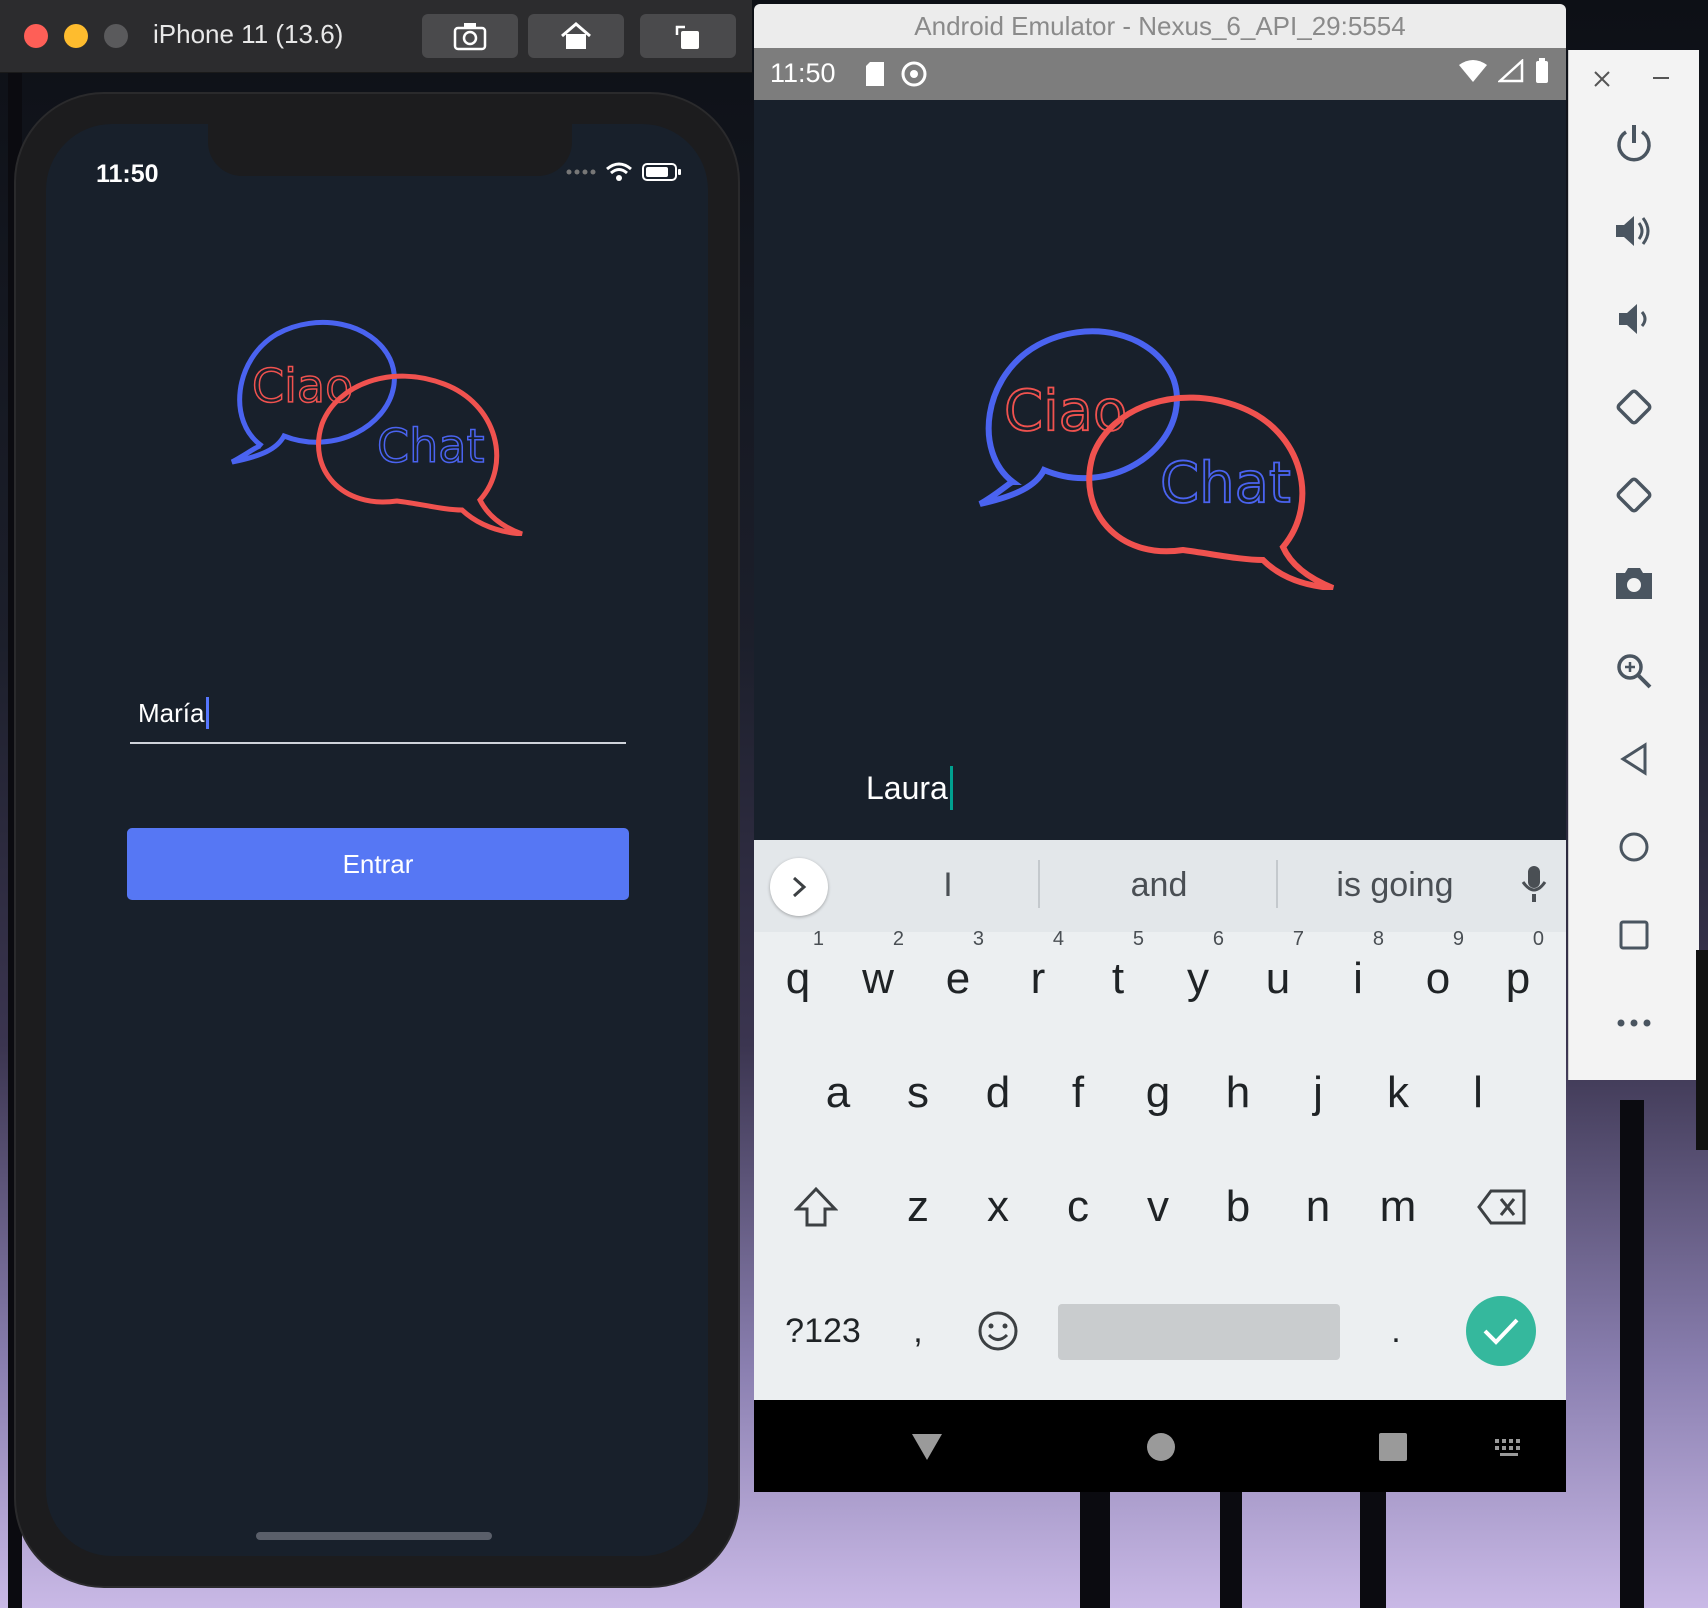  Describe the element at coordinates (1199, 1332) in the screenshot. I see `spacebar` at that location.